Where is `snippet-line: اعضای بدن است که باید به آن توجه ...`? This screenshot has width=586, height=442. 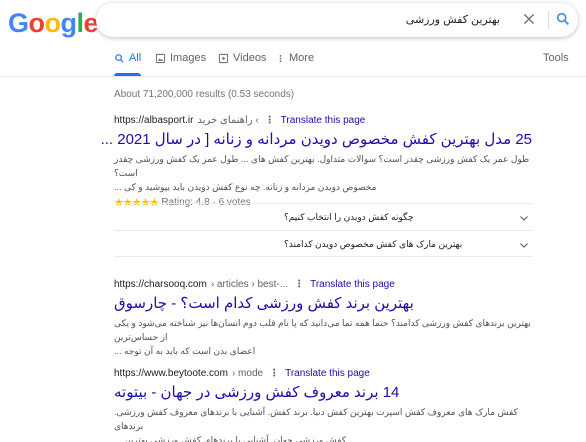
snippet-line: اعضای بدن است که باید به آن توجه ... is located at coordinates (185, 351).